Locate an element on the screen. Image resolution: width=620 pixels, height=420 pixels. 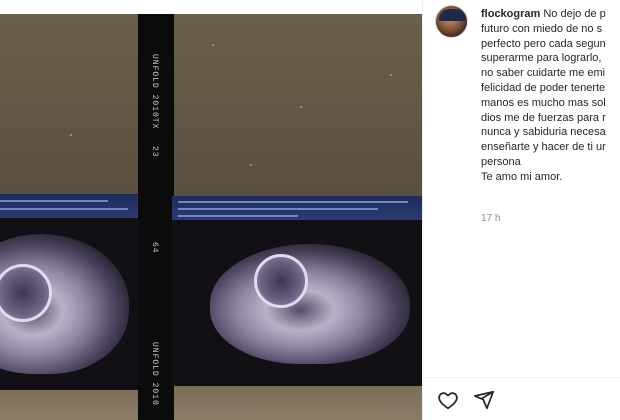
username-link: flockogram is located at coordinates (510, 14).